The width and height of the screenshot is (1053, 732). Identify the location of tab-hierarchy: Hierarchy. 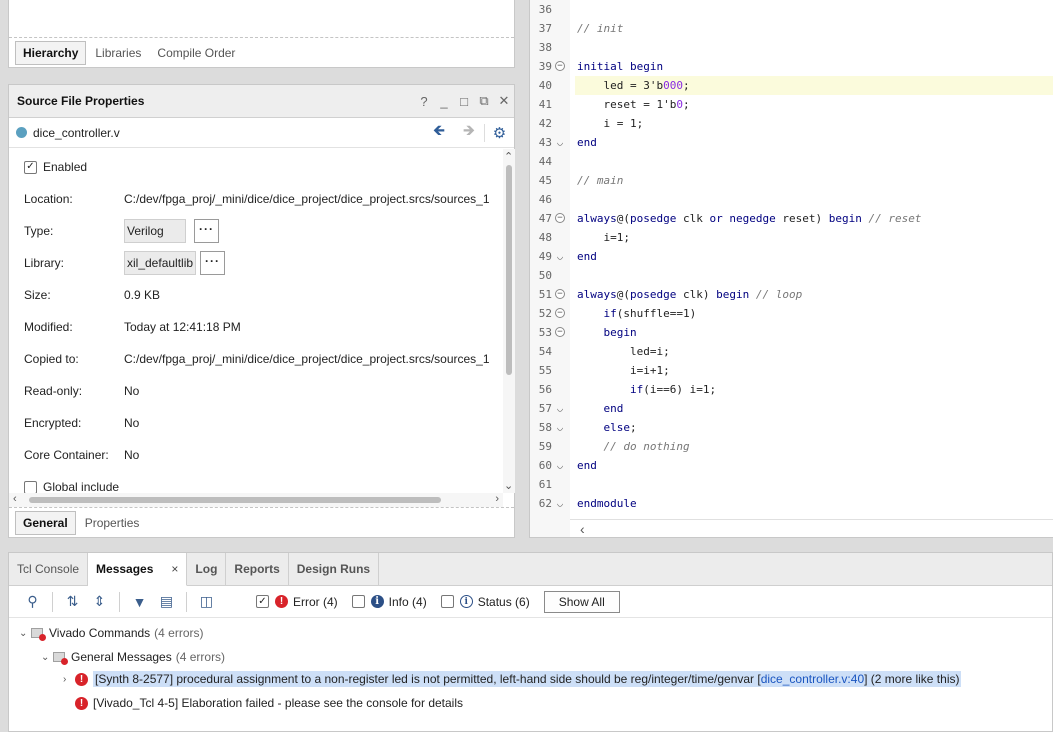
(51, 52).